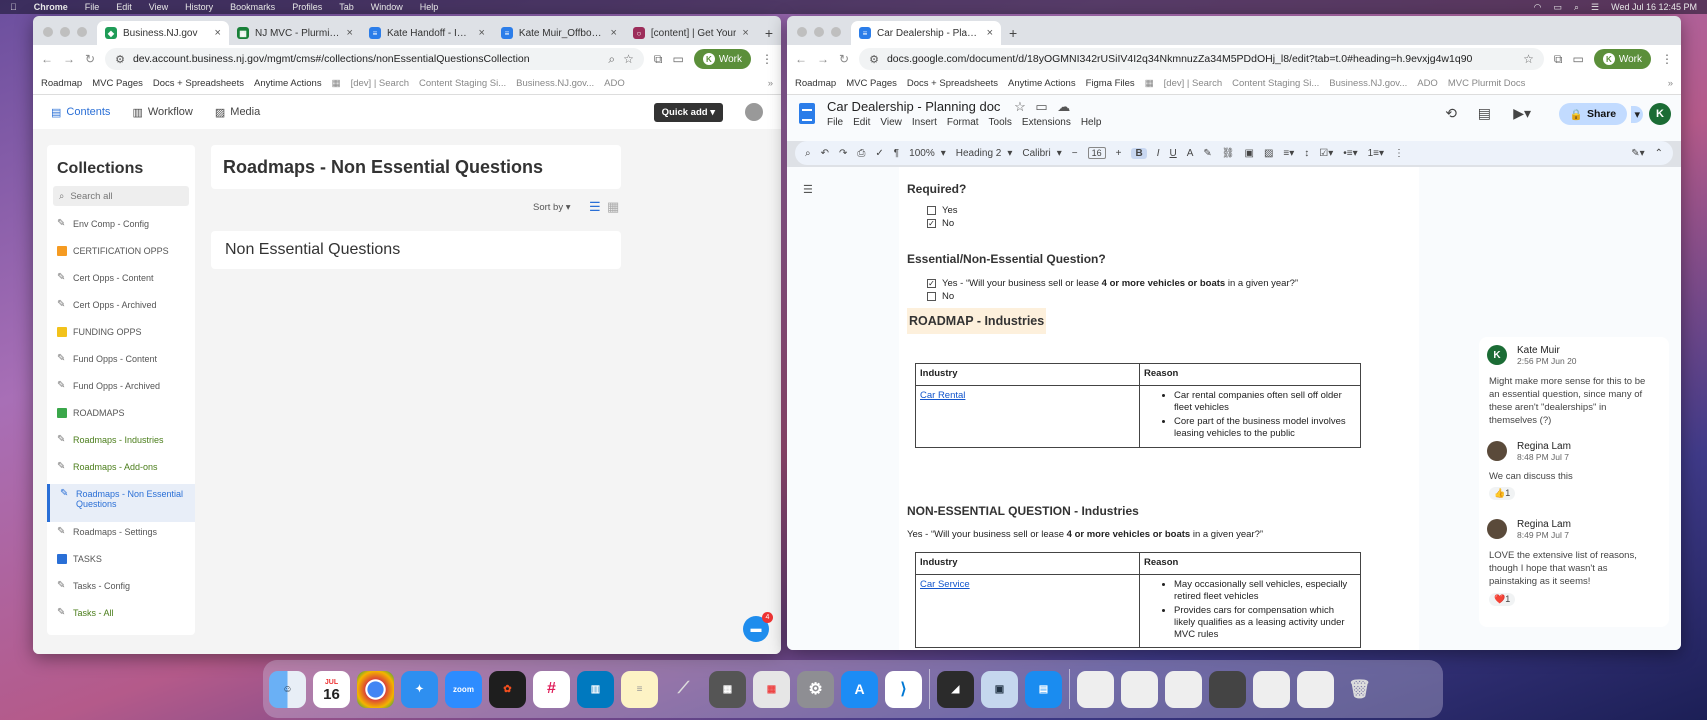 The image size is (1707, 720). Describe the element at coordinates (844, 59) in the screenshot. I see `reload-icon: ↻` at that location.